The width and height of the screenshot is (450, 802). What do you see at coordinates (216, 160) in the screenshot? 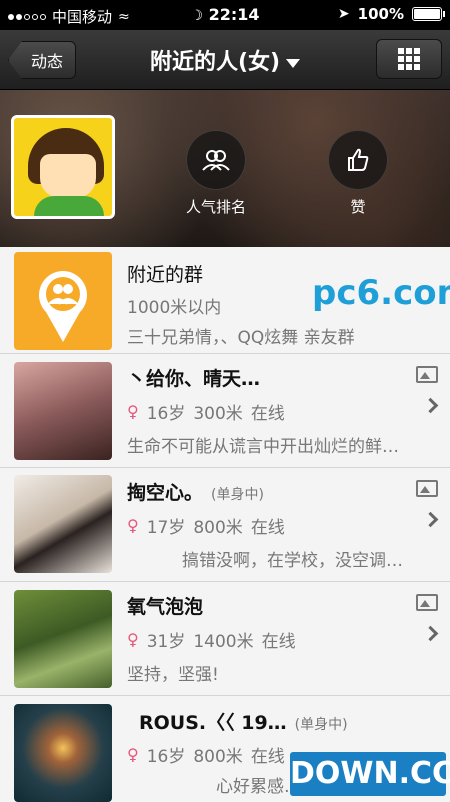
I see `people-icon` at bounding box center [216, 160].